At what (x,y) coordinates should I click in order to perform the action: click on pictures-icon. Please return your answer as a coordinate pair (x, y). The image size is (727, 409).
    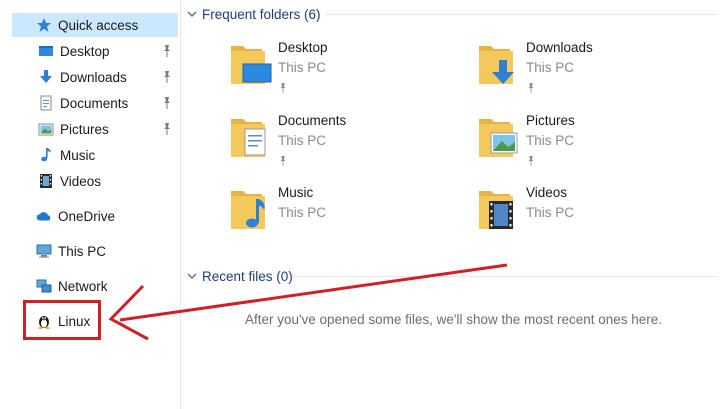
    Looking at the image, I should click on (46, 129).